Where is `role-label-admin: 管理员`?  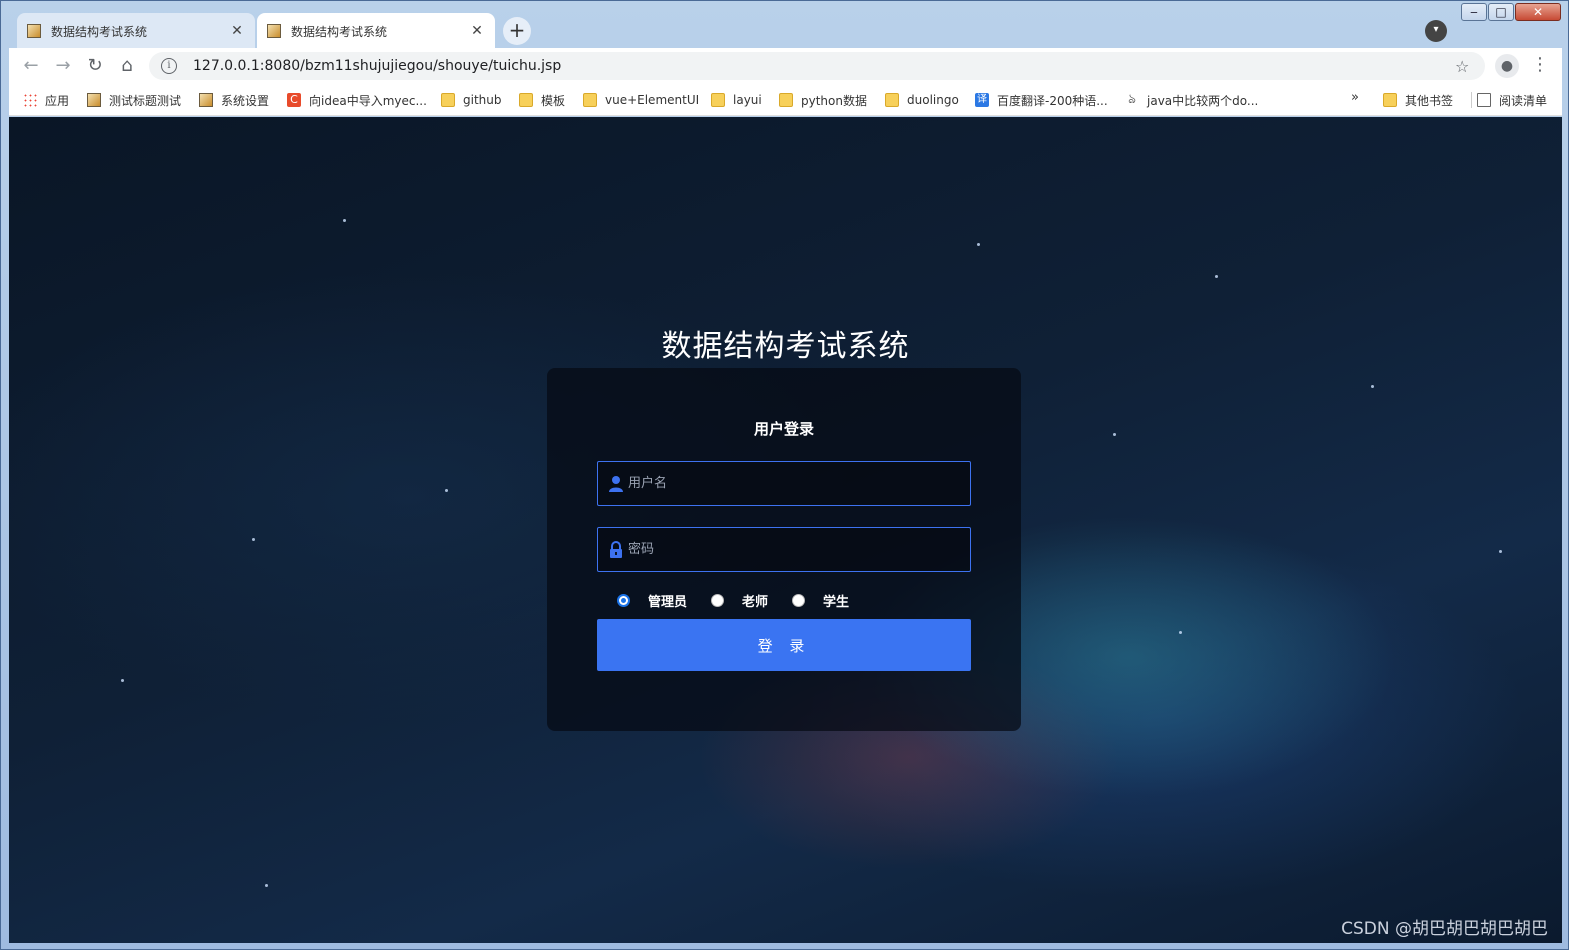 role-label-admin: 管理员 is located at coordinates (668, 602).